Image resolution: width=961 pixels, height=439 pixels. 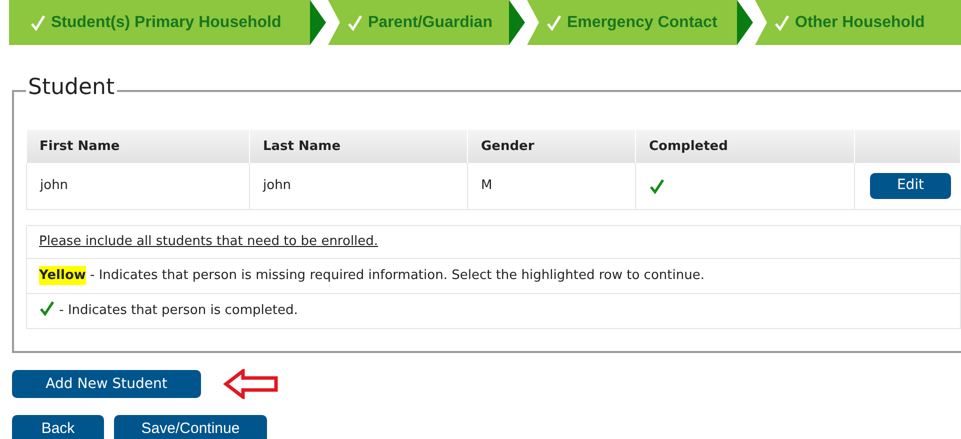 What do you see at coordinates (910, 185) in the screenshot?
I see `edit-button: Edit` at bounding box center [910, 185].